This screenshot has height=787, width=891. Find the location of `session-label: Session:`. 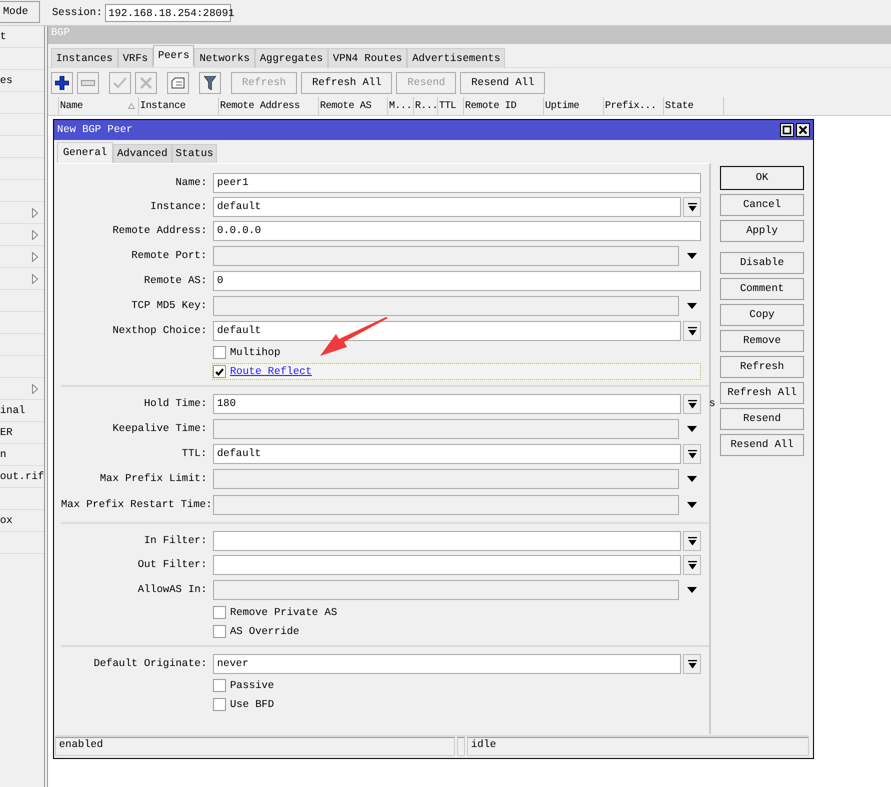

session-label: Session: is located at coordinates (77, 12).